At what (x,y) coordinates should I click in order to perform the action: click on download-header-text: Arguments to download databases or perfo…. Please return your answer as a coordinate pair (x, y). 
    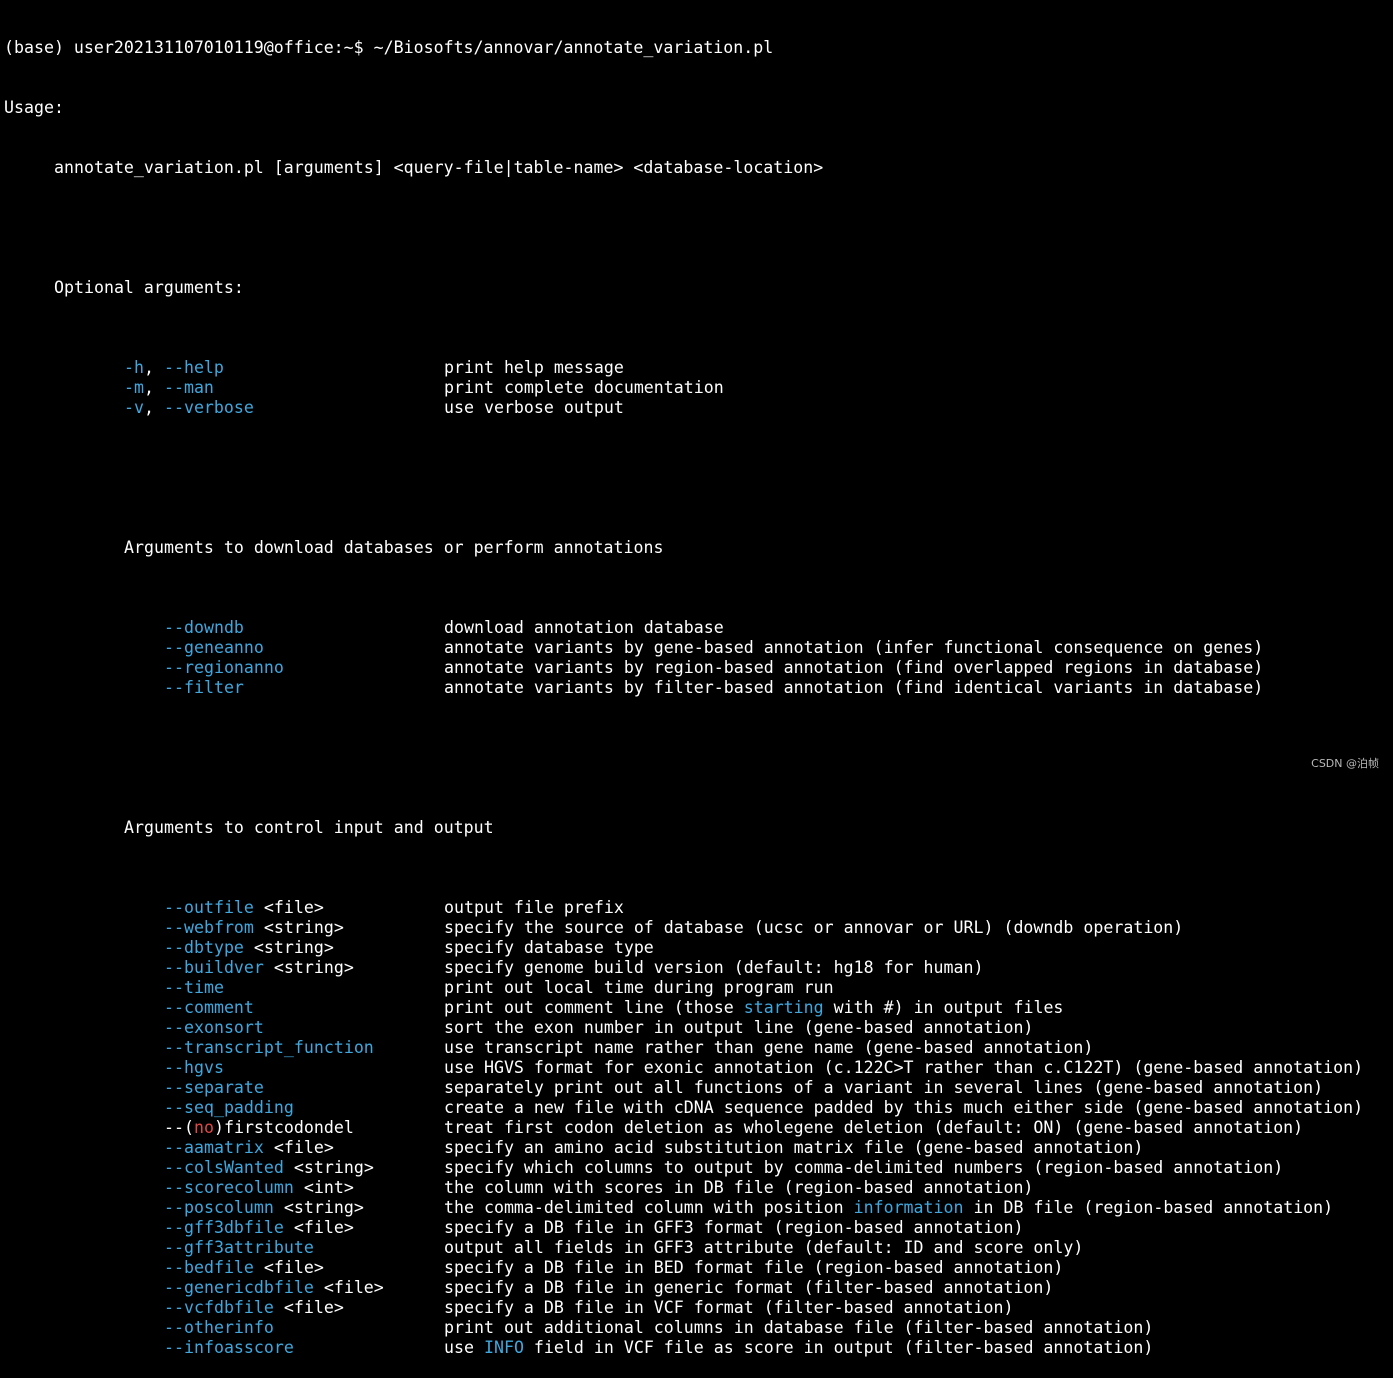
    Looking at the image, I should click on (394, 547).